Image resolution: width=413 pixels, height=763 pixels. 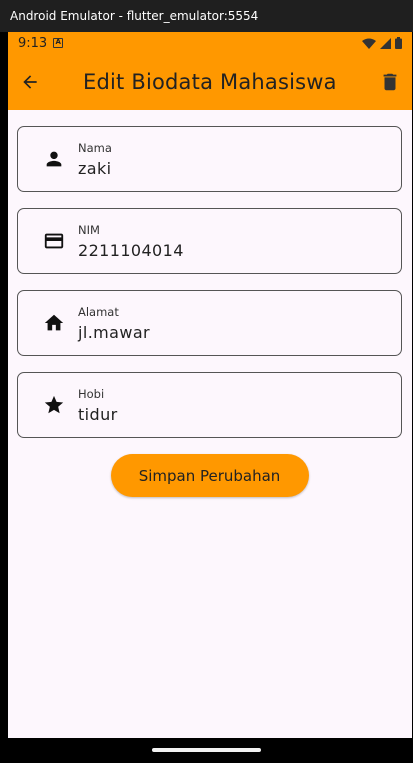 I want to click on save-changes-button: Simpan Perubahan, so click(x=209, y=475).